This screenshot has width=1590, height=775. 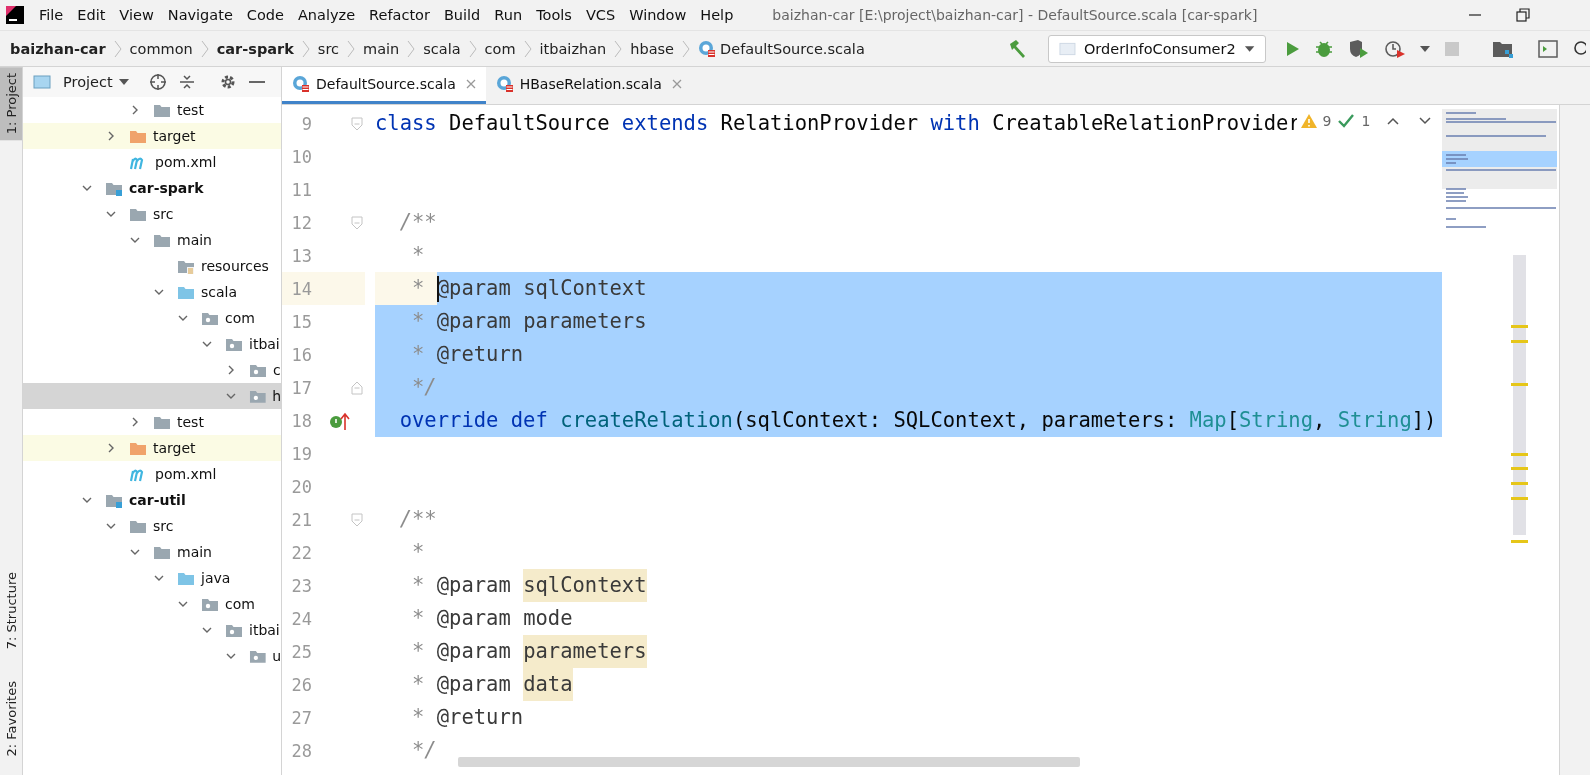 What do you see at coordinates (11, 719) in the screenshot?
I see `tool-window-tab: 2: Favorites` at bounding box center [11, 719].